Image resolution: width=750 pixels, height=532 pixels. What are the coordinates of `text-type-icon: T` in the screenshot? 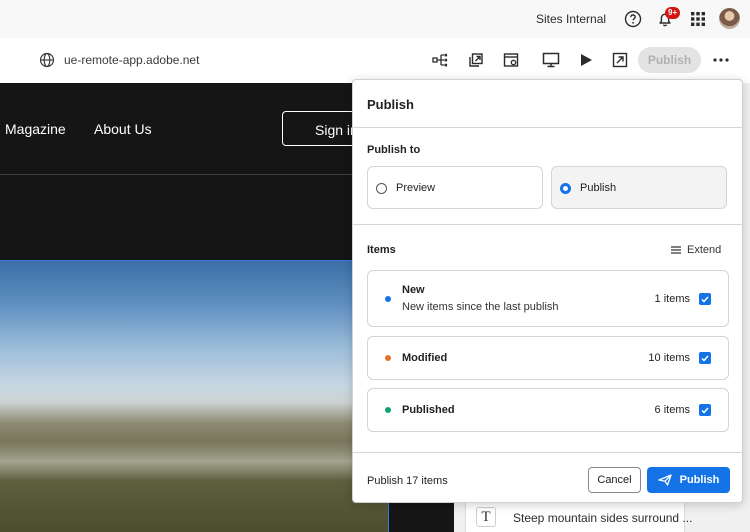 It's located at (486, 517).